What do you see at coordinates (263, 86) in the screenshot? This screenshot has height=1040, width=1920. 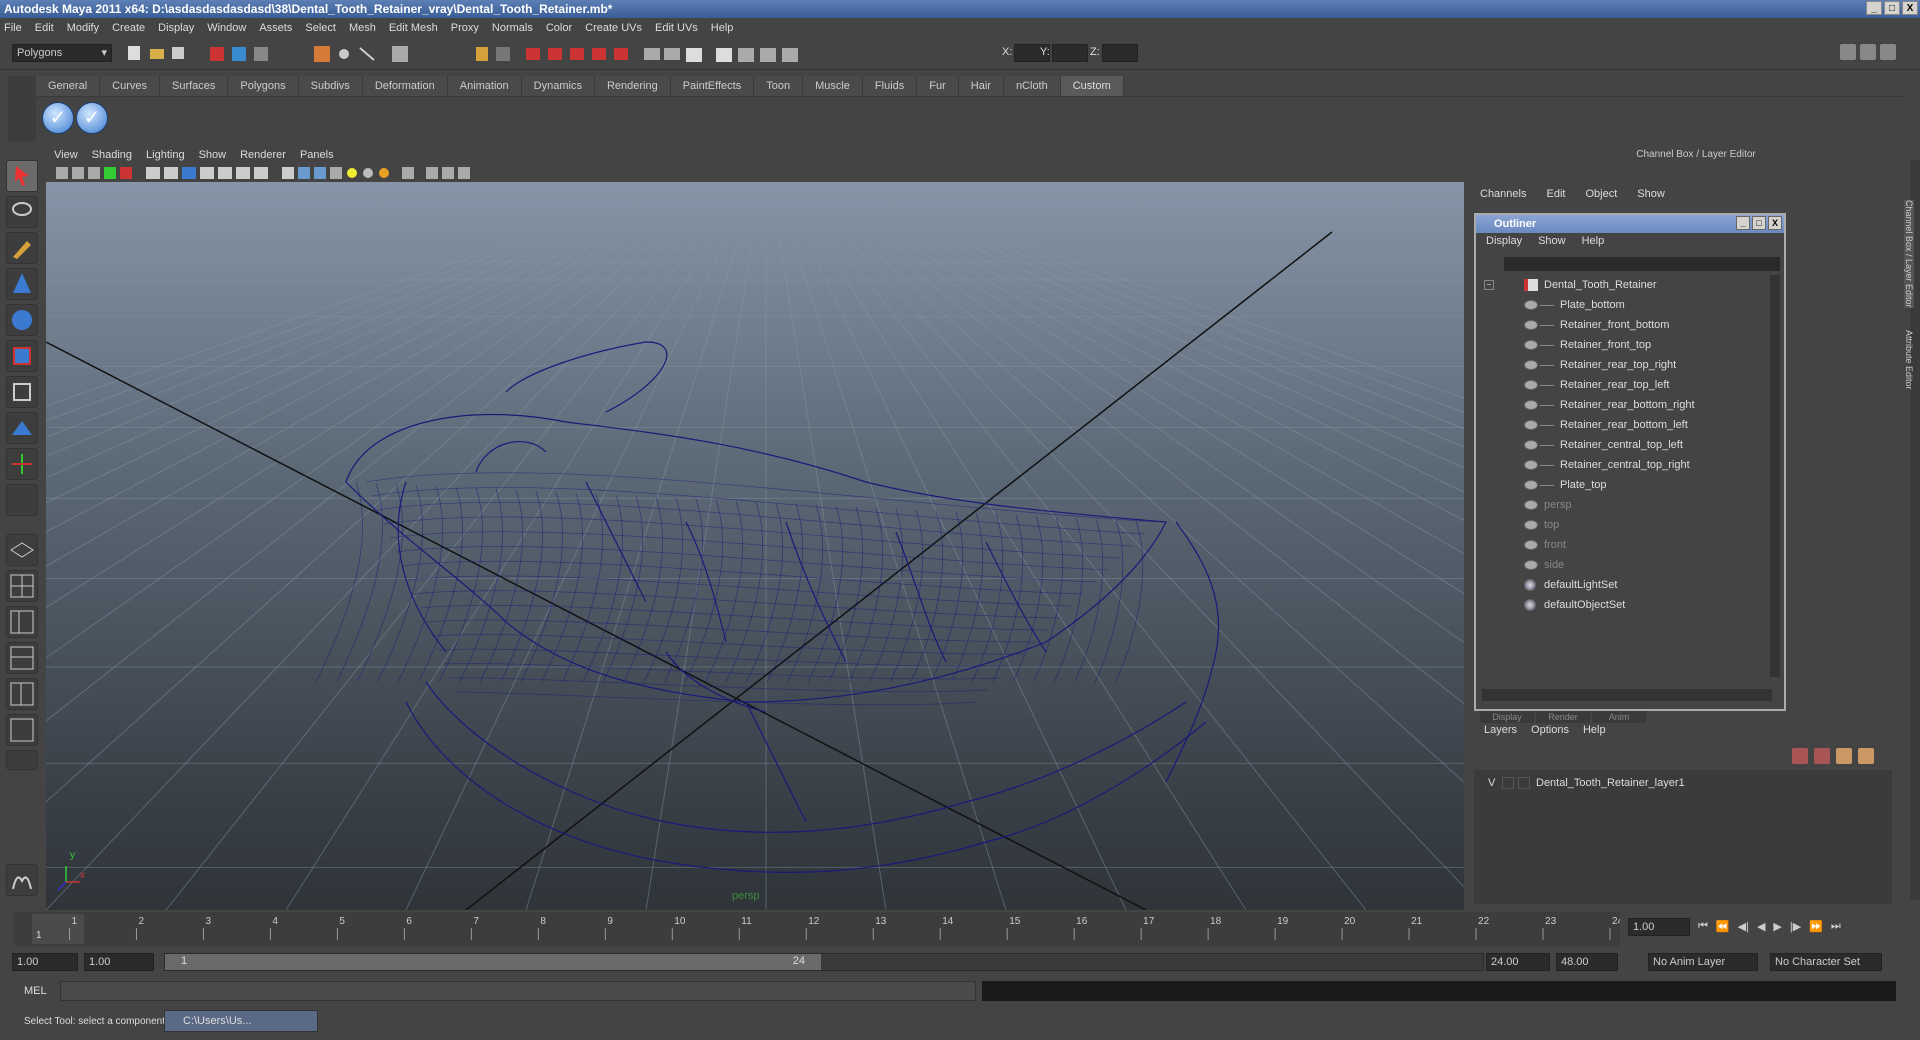 I see `shelf-tab-polygons: Polygons` at bounding box center [263, 86].